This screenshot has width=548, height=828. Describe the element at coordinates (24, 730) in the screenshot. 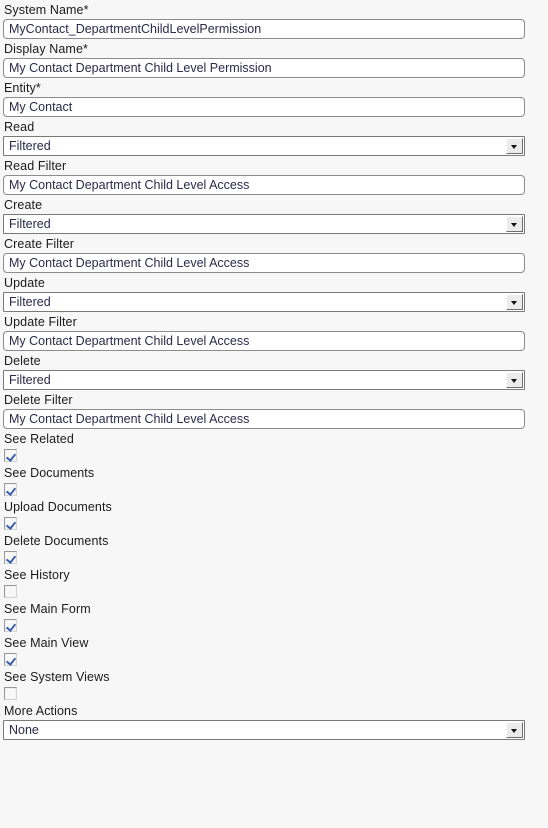

I see `more-actions-select-value: None` at that location.